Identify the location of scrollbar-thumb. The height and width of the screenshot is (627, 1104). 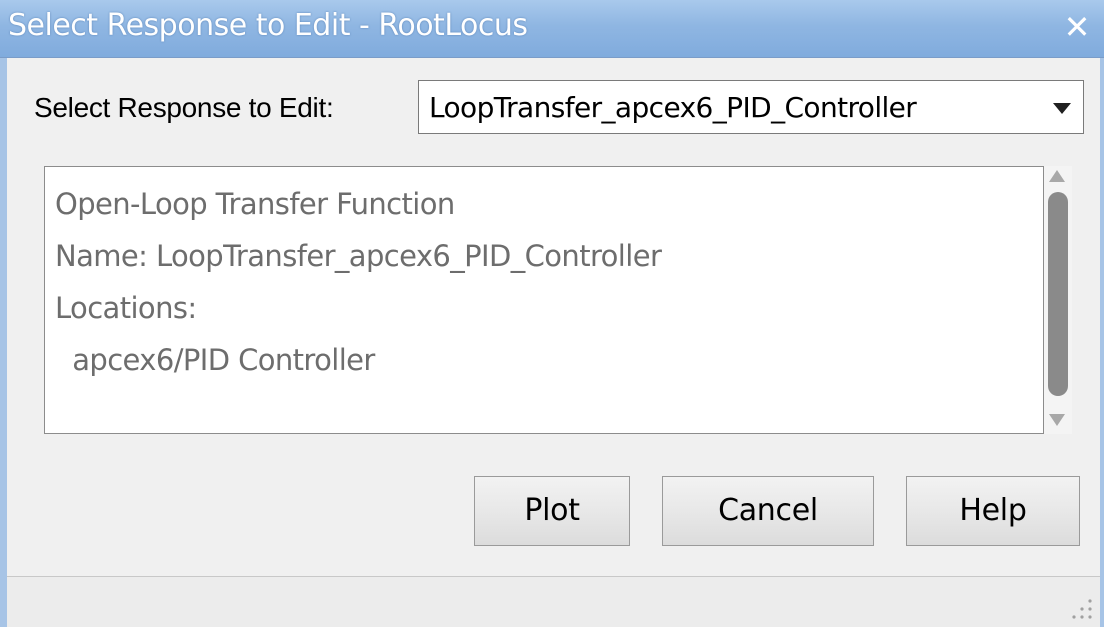
(1058, 294).